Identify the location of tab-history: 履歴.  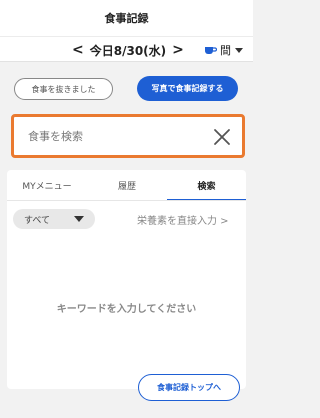
(127, 185).